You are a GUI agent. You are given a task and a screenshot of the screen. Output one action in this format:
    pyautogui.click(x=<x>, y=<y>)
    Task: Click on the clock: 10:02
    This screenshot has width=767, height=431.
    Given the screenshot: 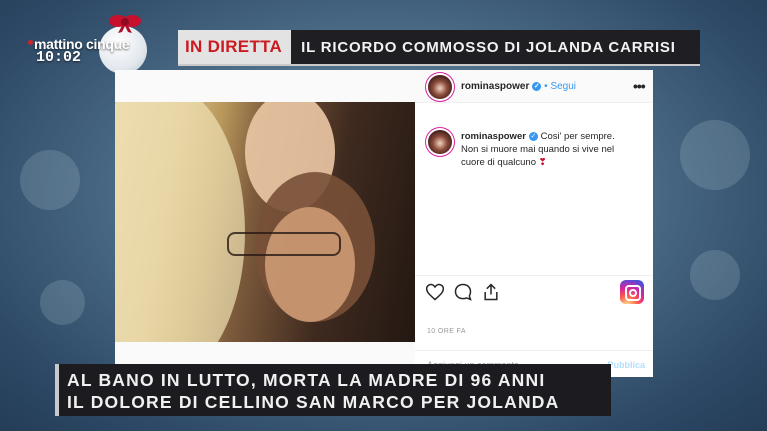 What is the action you would take?
    pyautogui.click(x=59, y=57)
    